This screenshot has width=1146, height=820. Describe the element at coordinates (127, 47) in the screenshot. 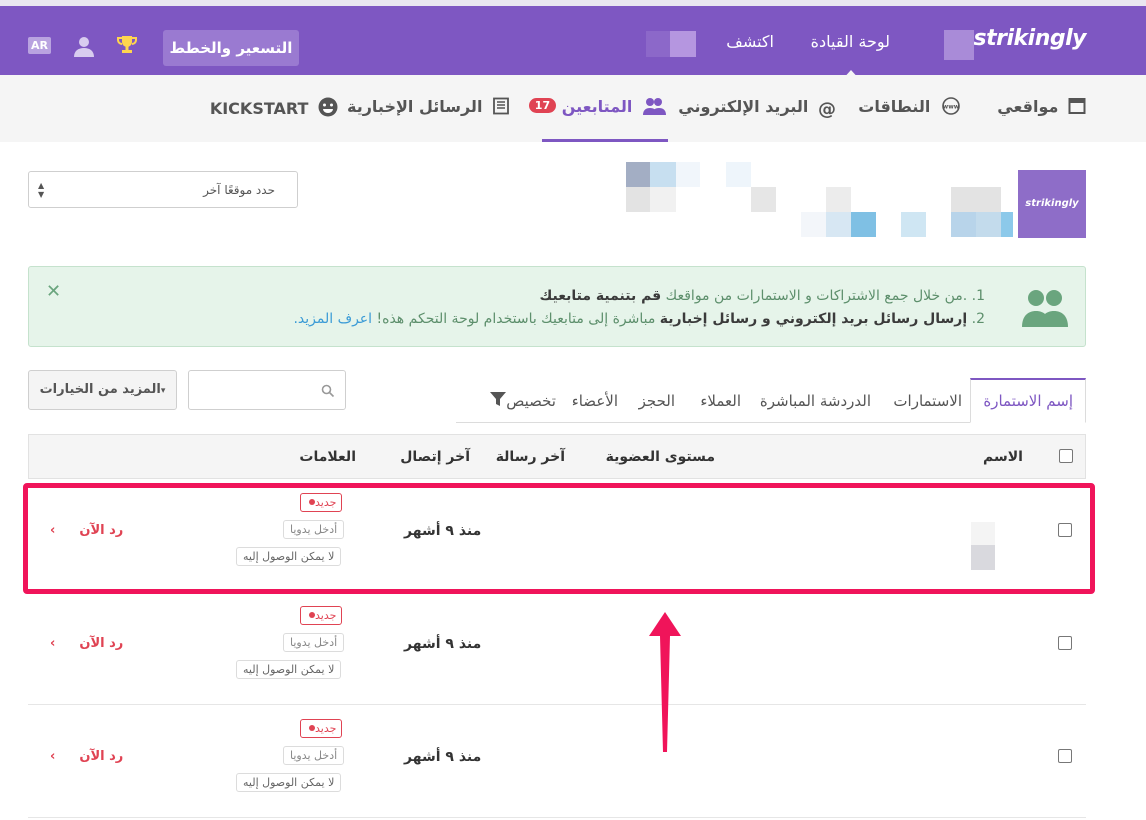

I see `trophy-icon` at that location.